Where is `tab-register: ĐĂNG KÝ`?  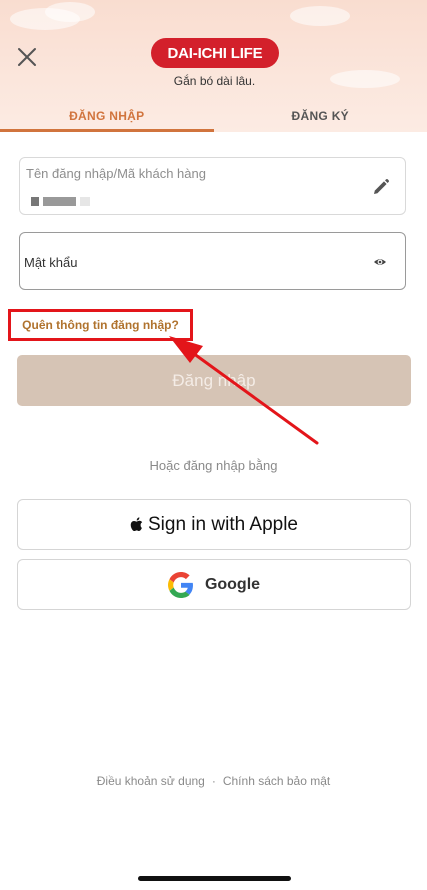 tab-register: ĐĂNG KÝ is located at coordinates (320, 115).